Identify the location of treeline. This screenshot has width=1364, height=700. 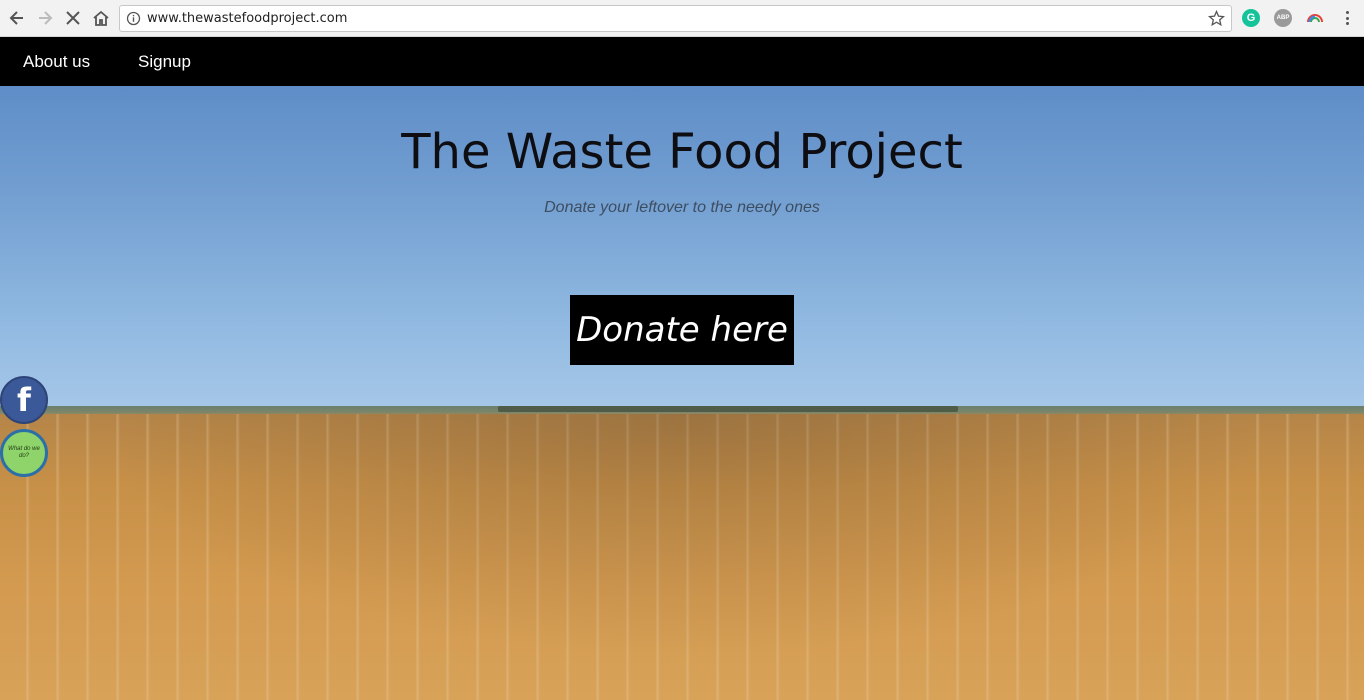
(728, 409).